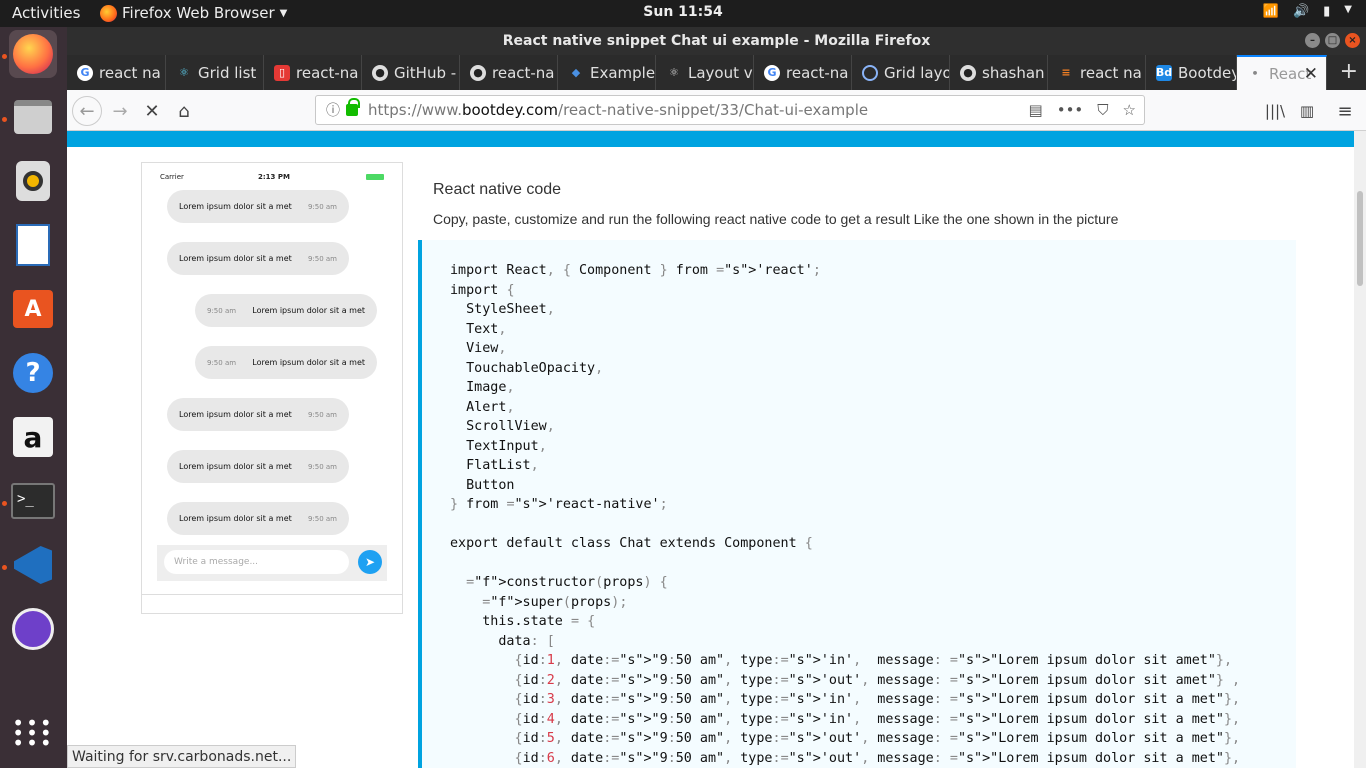 The image size is (1366, 768). I want to click on tab: ⚛ Layout v, so click(705, 72).